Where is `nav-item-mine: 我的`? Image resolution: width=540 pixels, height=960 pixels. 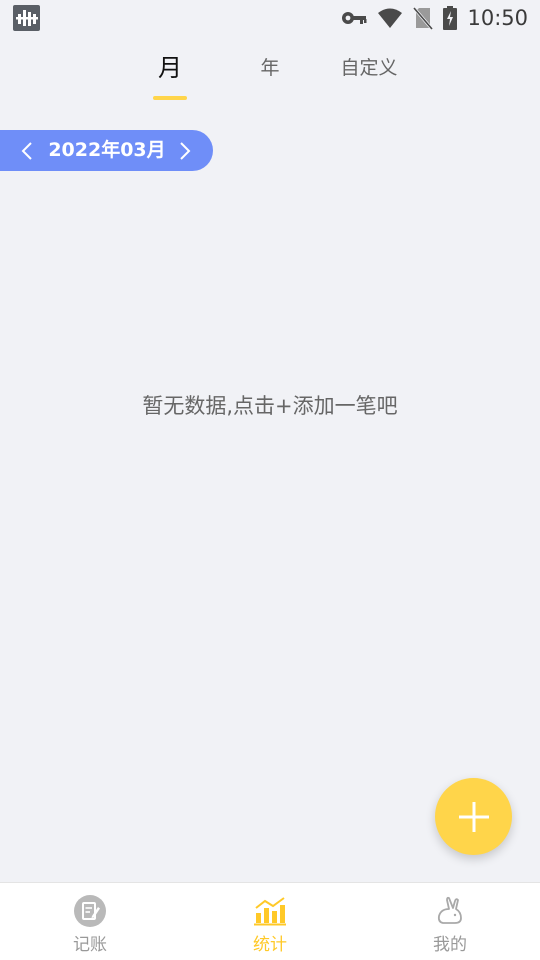 nav-item-mine: 我的 is located at coordinates (450, 921).